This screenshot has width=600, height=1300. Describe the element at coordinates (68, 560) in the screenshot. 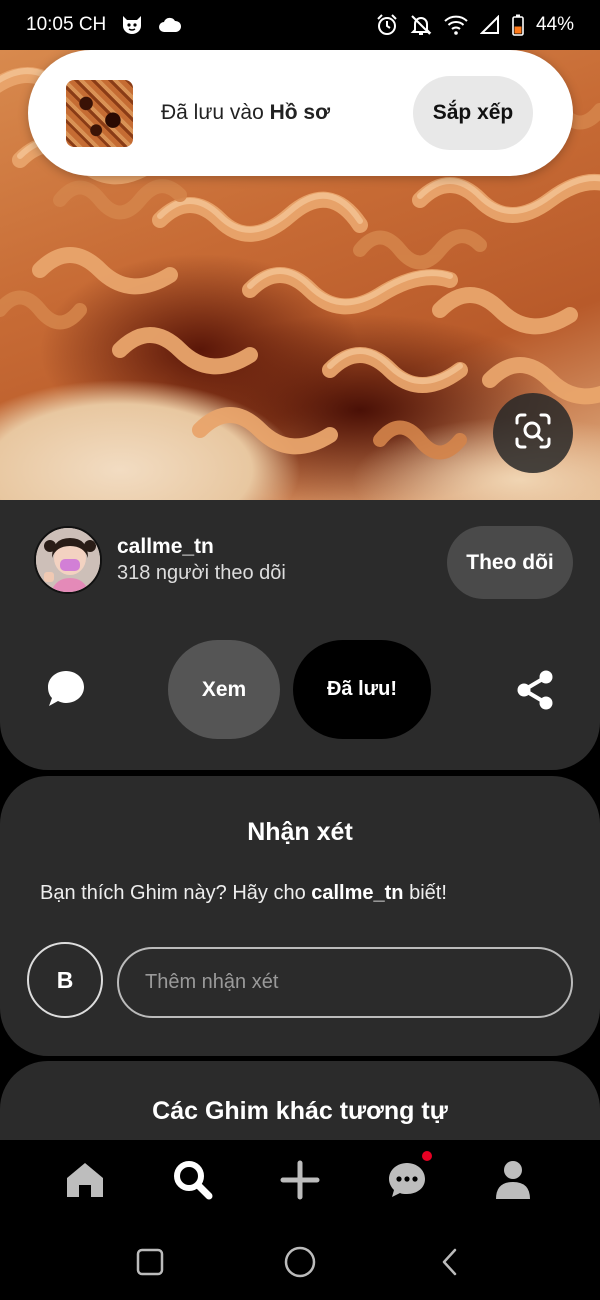

I see `author-avatar` at that location.